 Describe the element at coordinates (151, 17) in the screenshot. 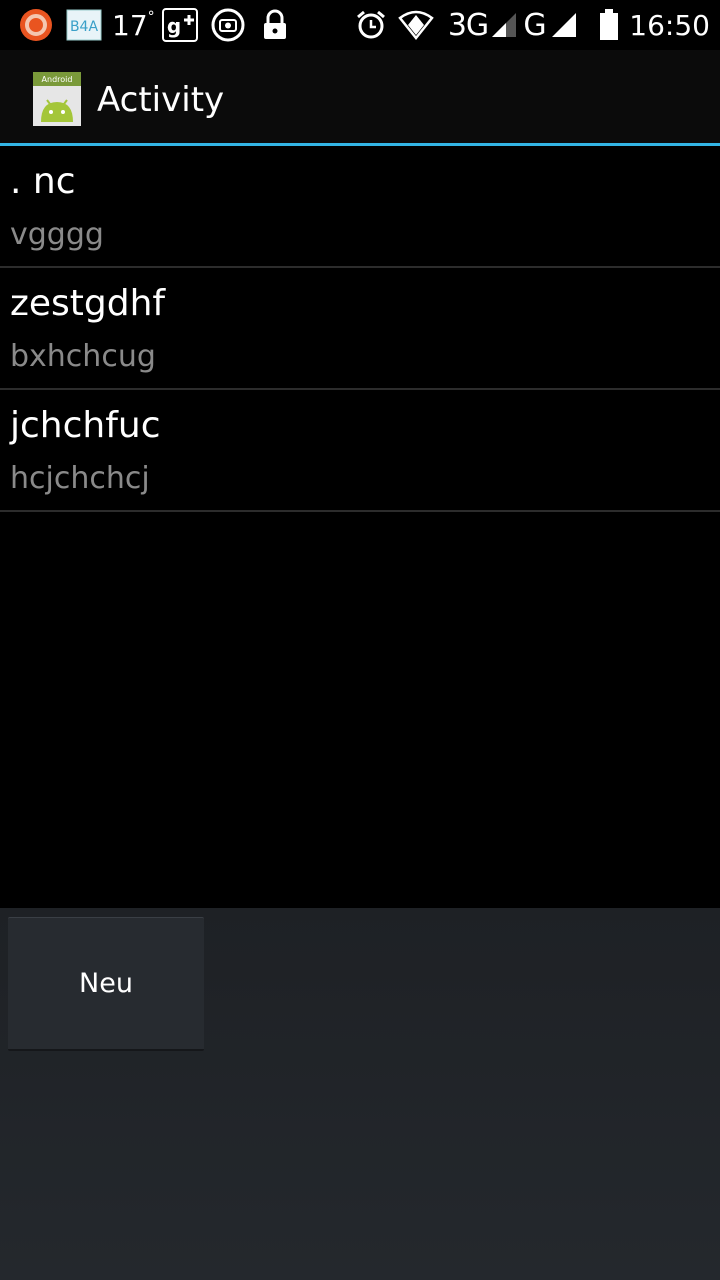

I see `temperature-degree: °` at that location.